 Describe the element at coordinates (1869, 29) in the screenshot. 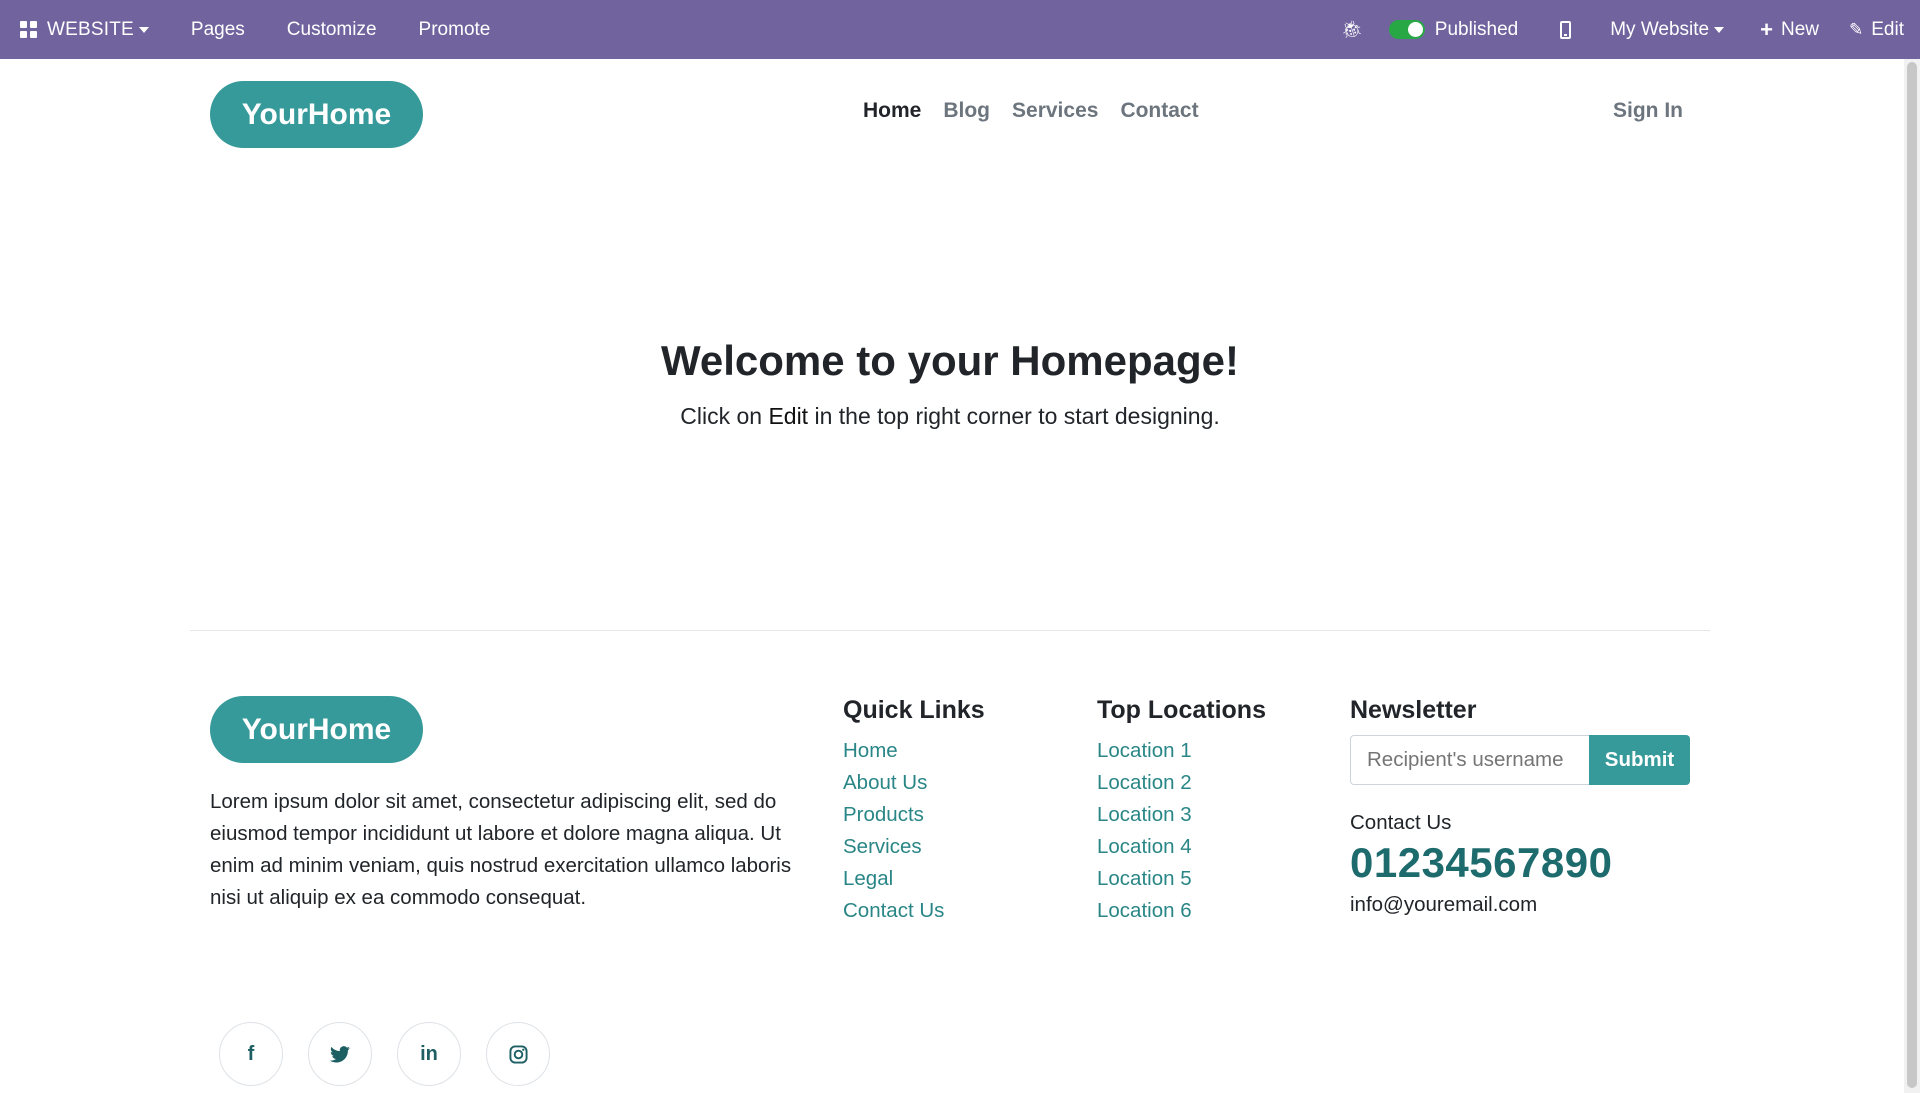

I see `edit-button: ✎ Edit` at that location.